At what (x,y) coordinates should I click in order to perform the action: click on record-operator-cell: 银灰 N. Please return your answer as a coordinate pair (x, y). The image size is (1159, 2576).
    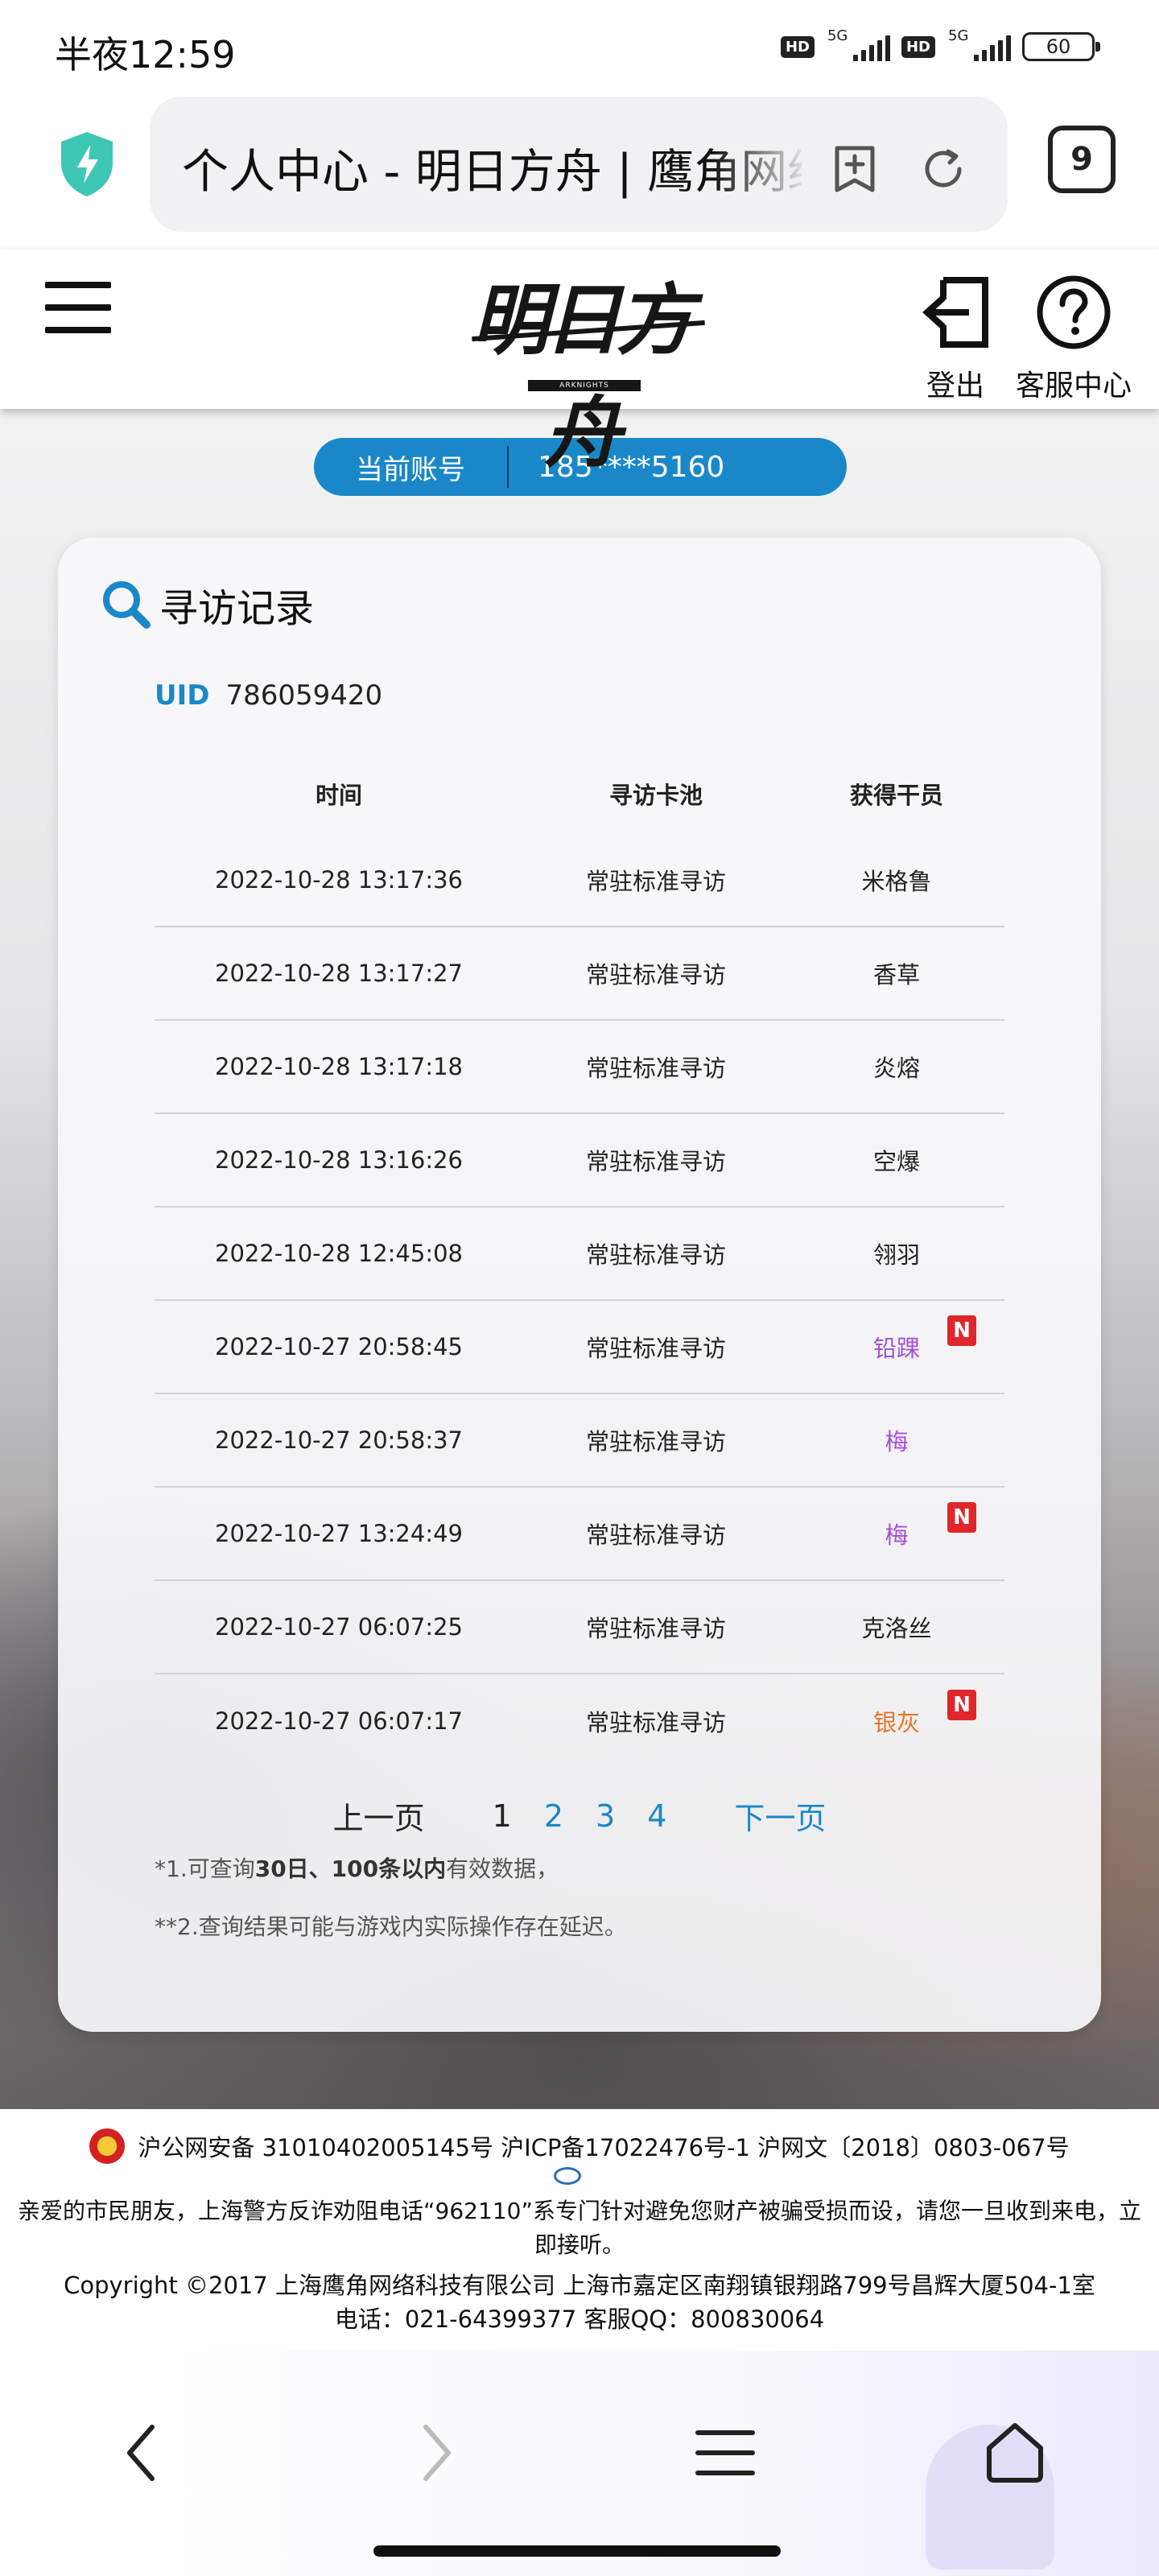
    Looking at the image, I should click on (896, 1714).